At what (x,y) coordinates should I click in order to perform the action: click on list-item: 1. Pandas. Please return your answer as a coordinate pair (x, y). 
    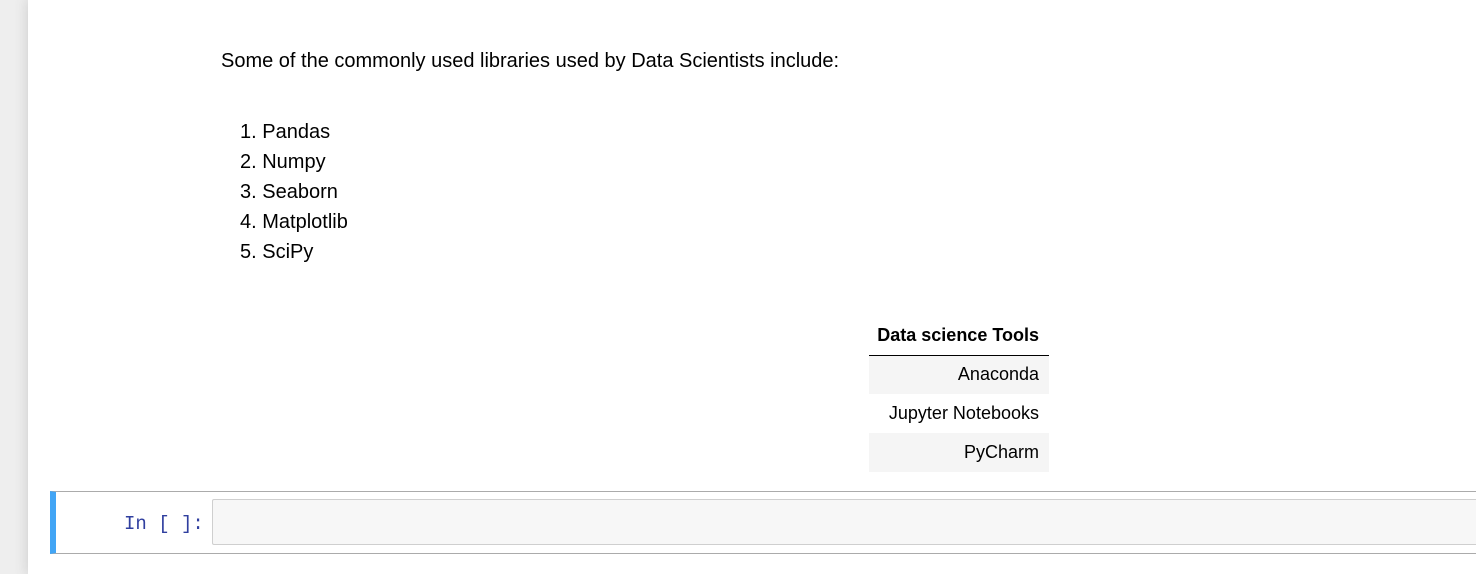
    Looking at the image, I should click on (285, 132).